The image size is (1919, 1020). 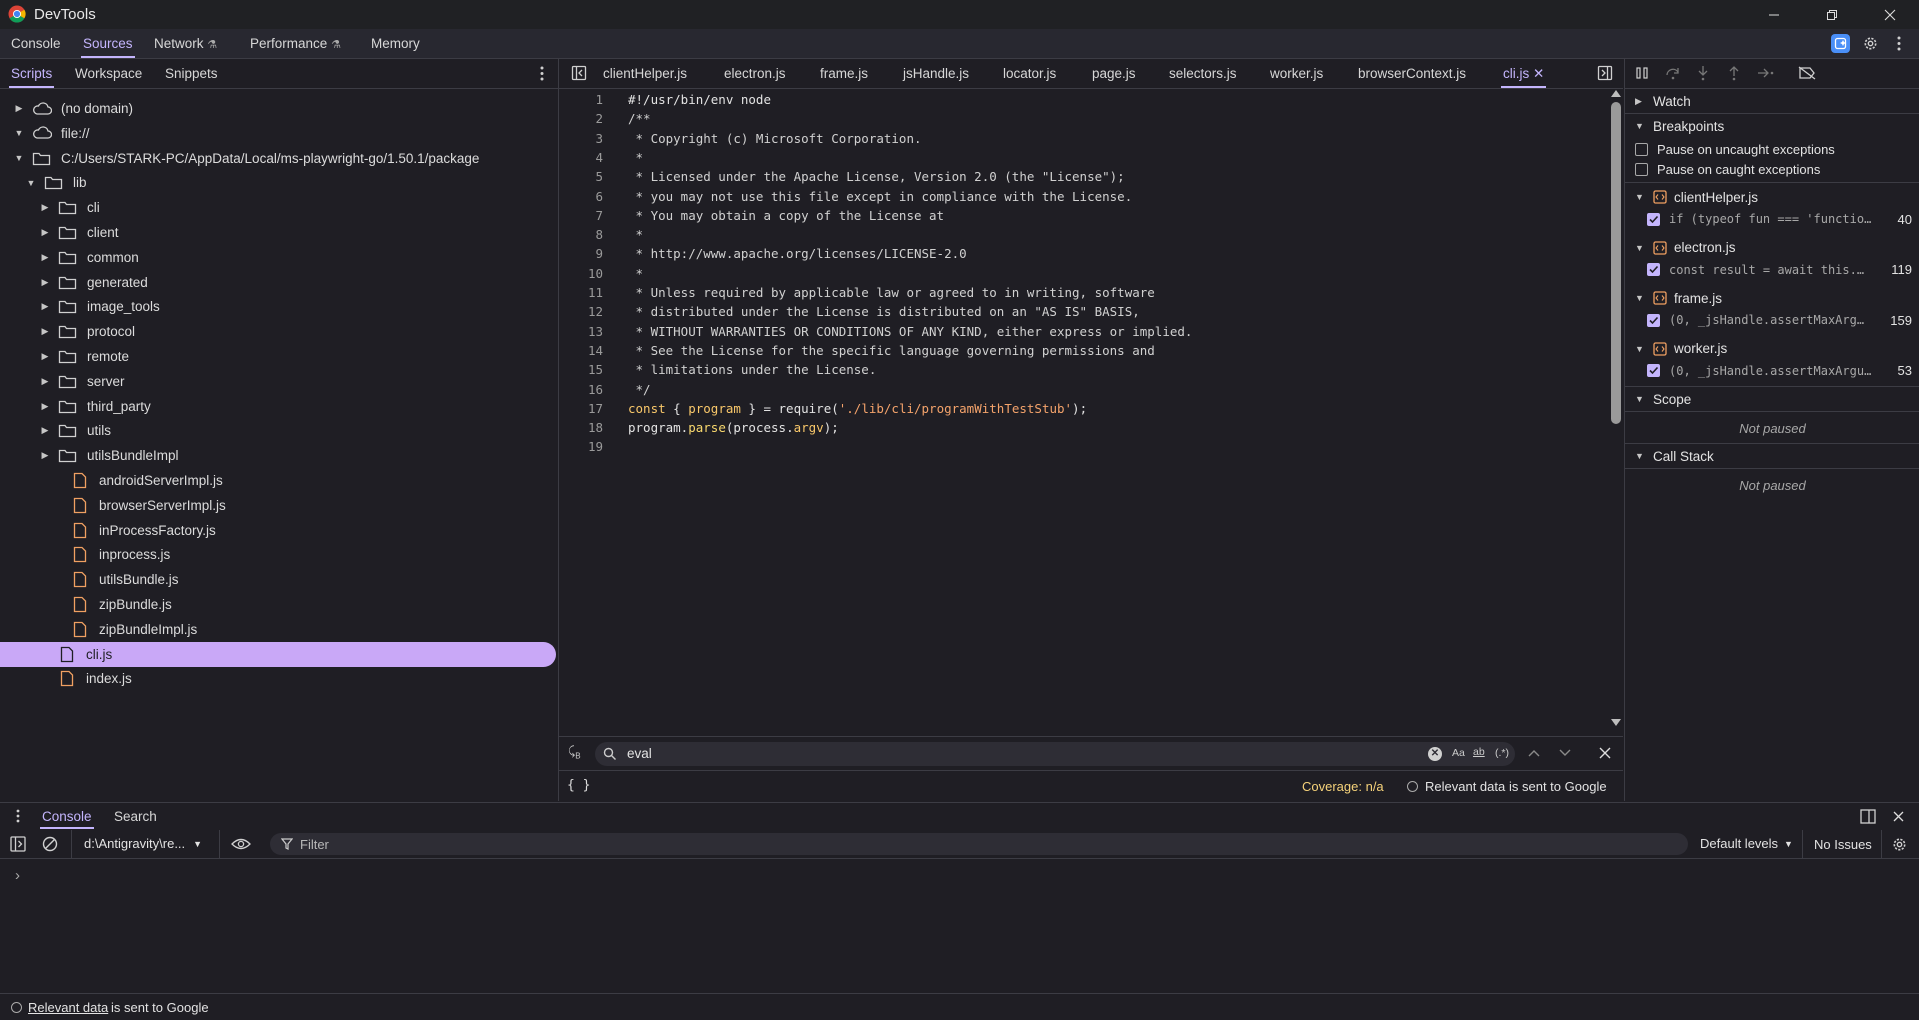 I want to click on gear-icon, so click(x=1899, y=844).